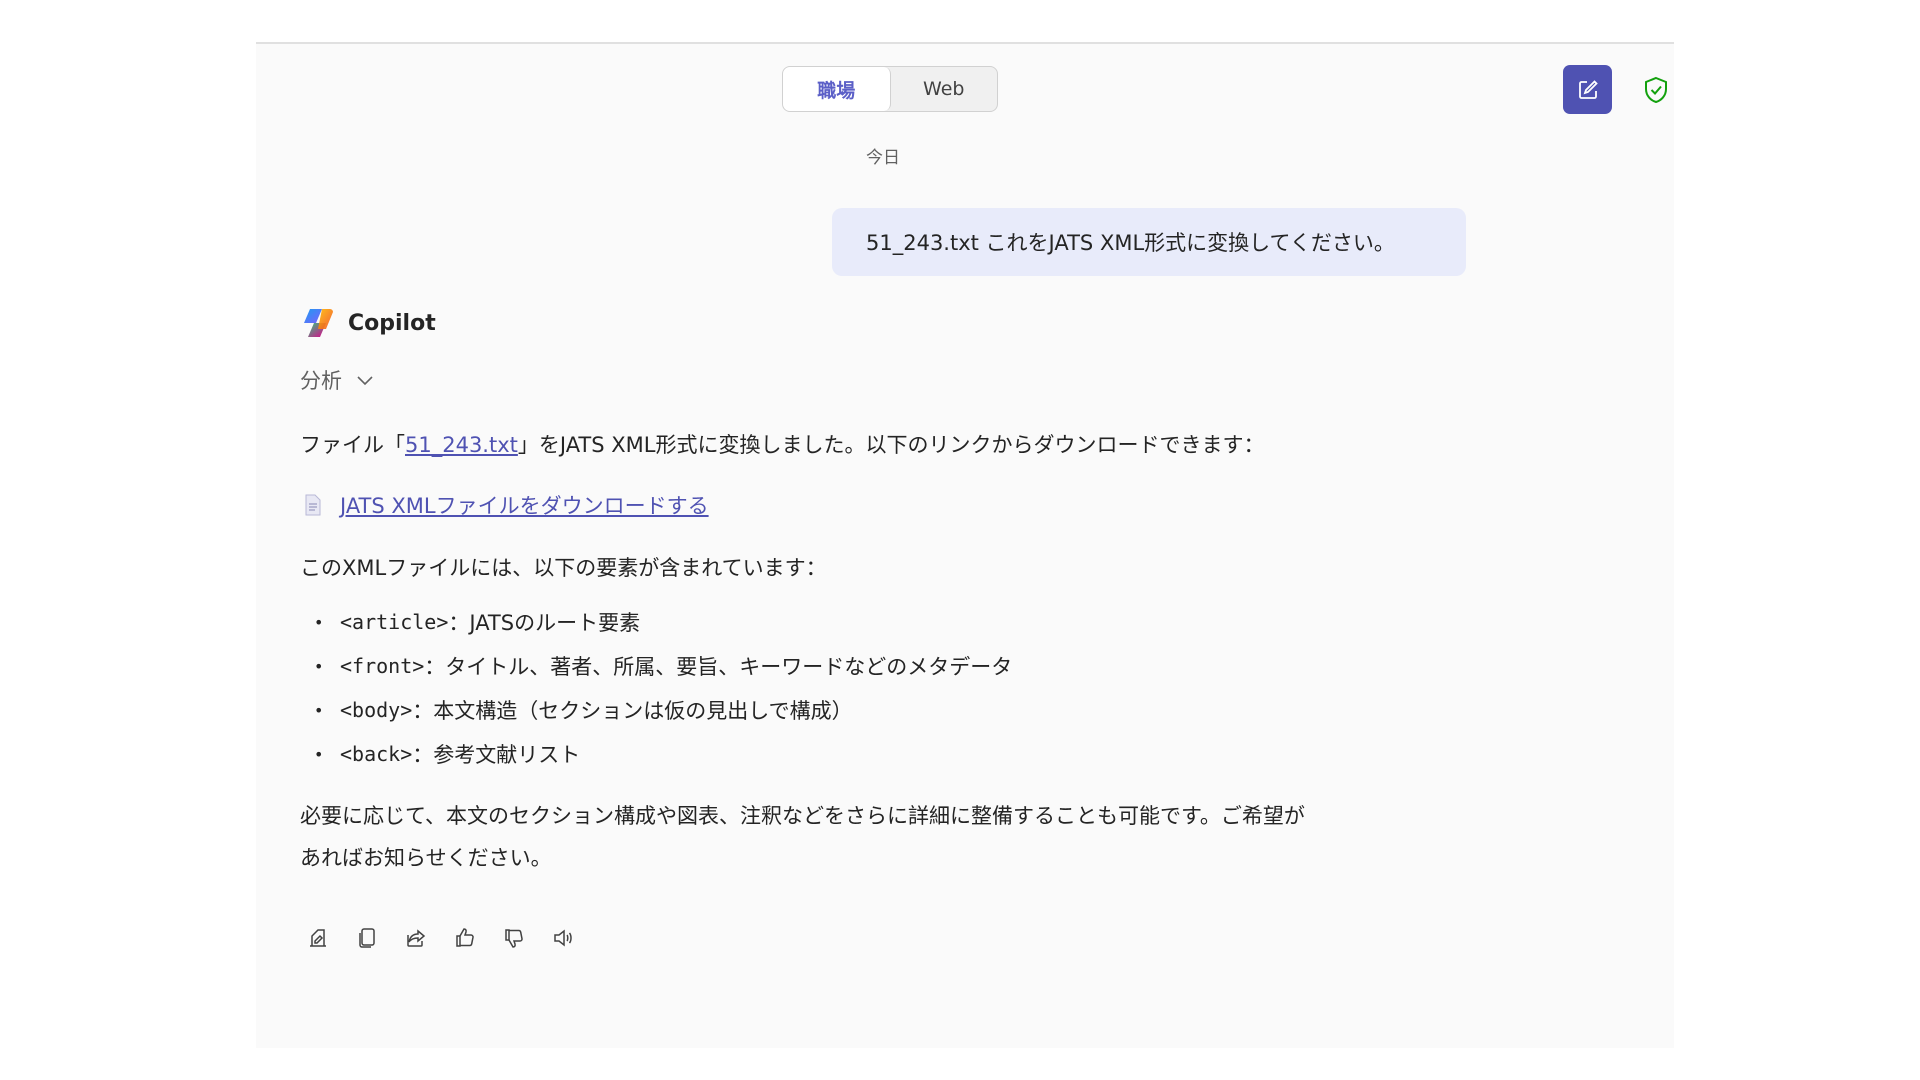 Image resolution: width=1920 pixels, height=1080 pixels. I want to click on element-tag: <body>, so click(376, 710).